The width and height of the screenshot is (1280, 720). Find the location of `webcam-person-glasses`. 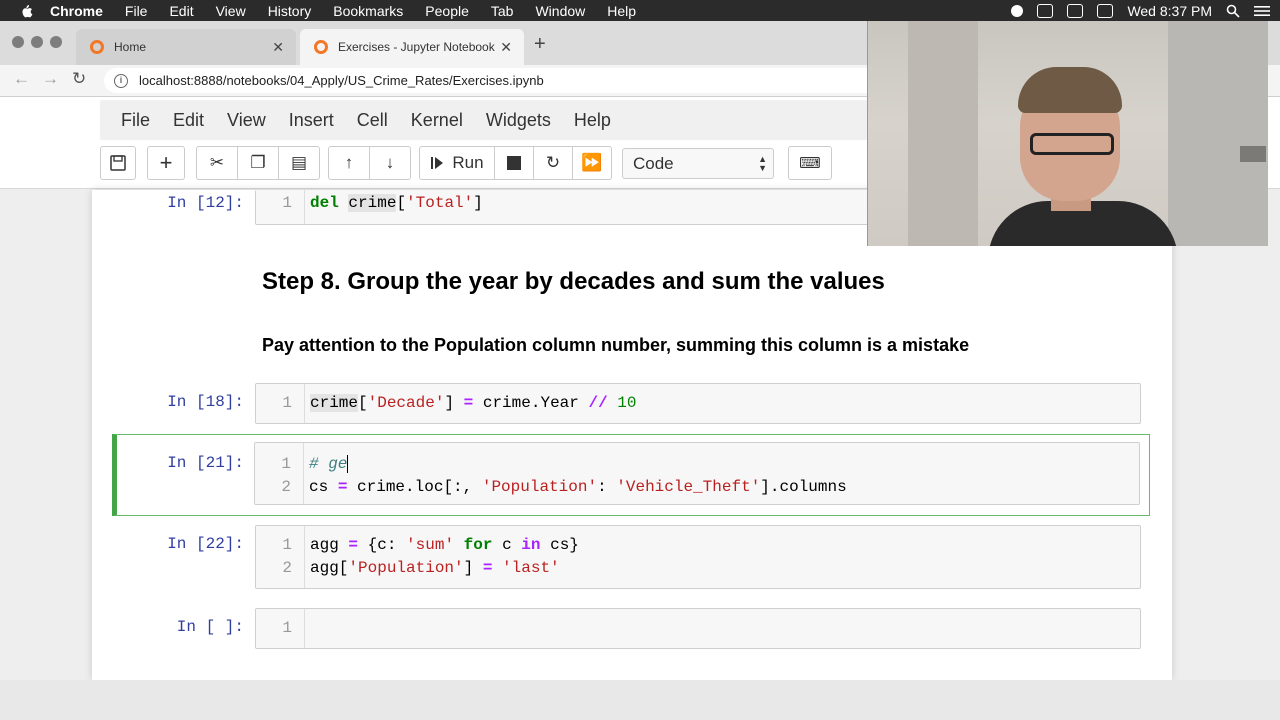

webcam-person-glasses is located at coordinates (1072, 144).